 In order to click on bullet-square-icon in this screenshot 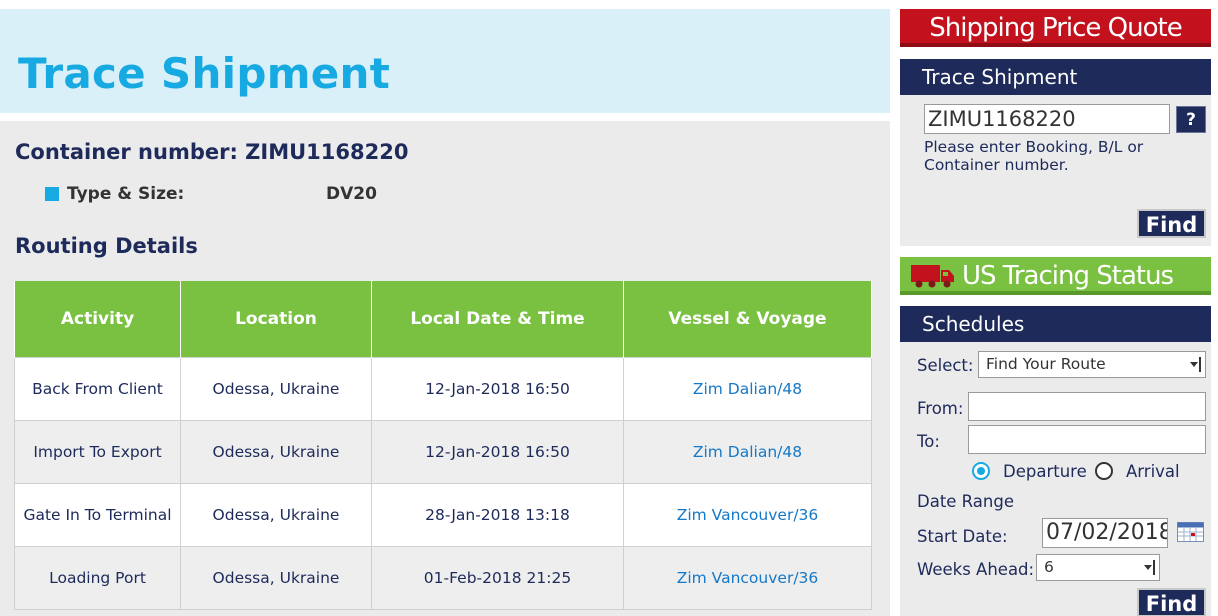, I will do `click(52, 194)`.